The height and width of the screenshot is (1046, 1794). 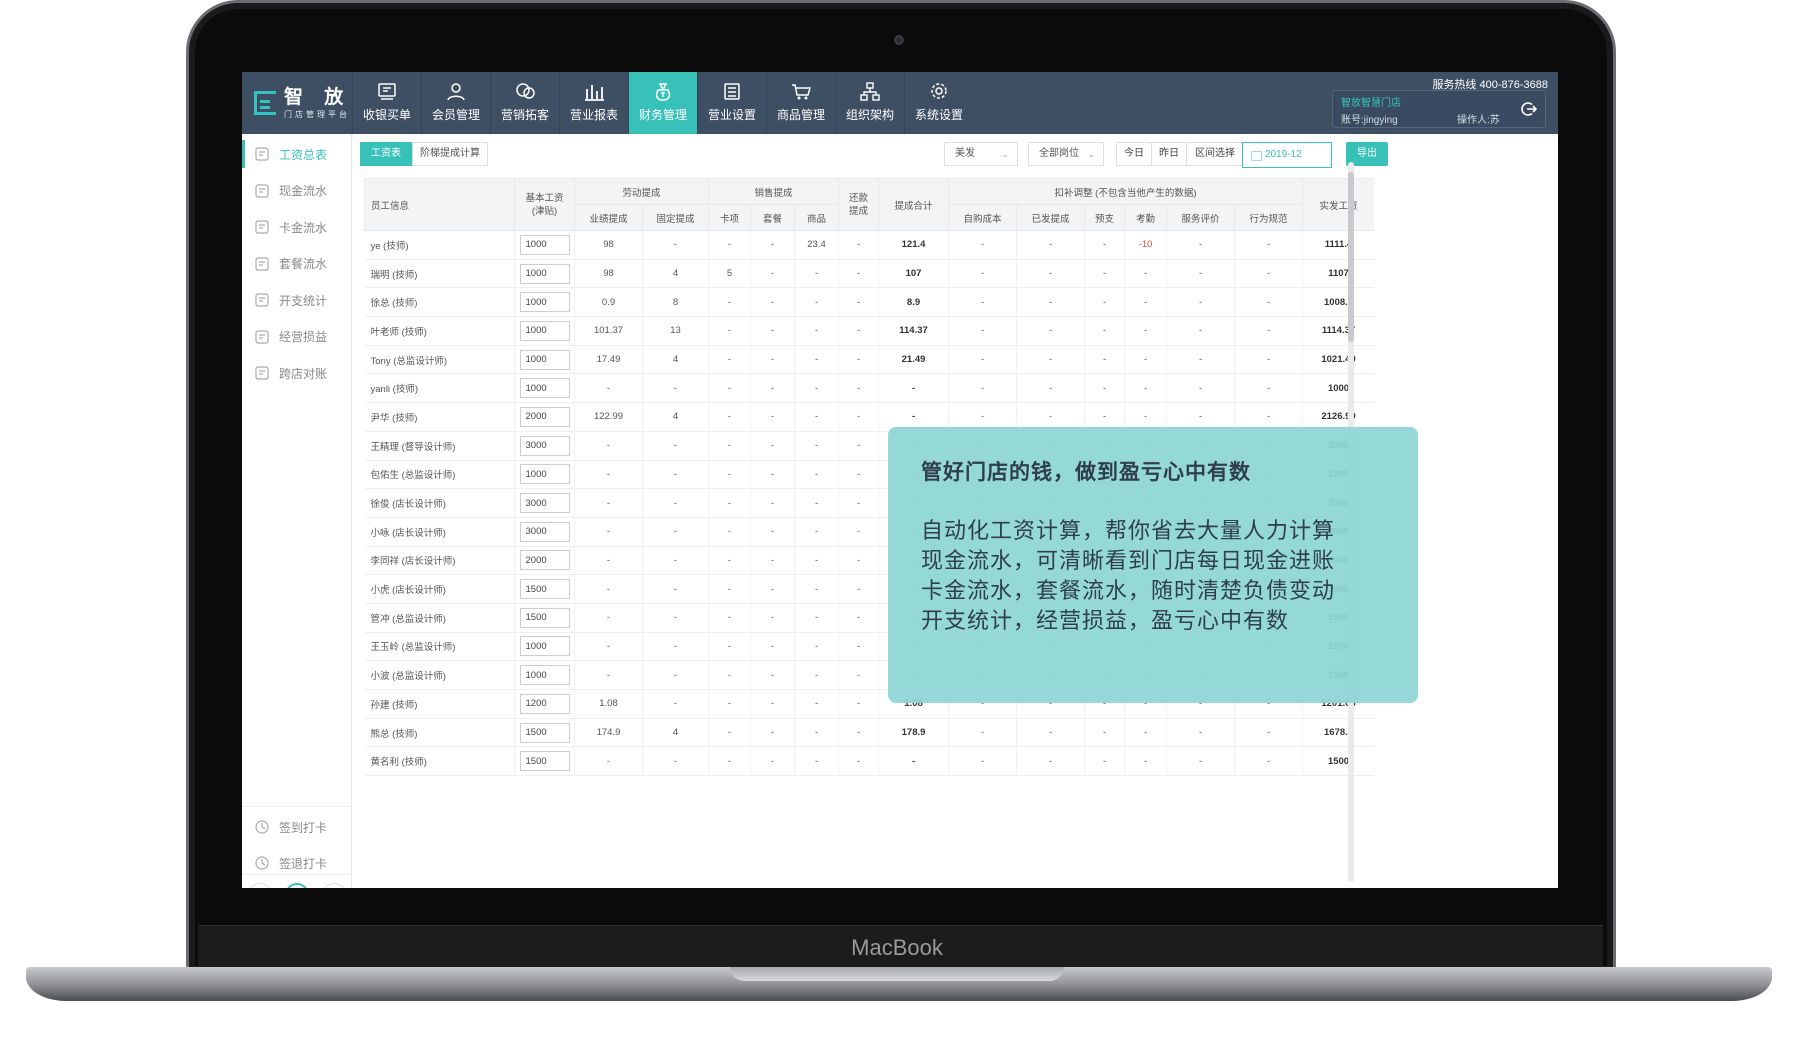 I want to click on sidebar-item-1: 工资总表, so click(x=297, y=154).